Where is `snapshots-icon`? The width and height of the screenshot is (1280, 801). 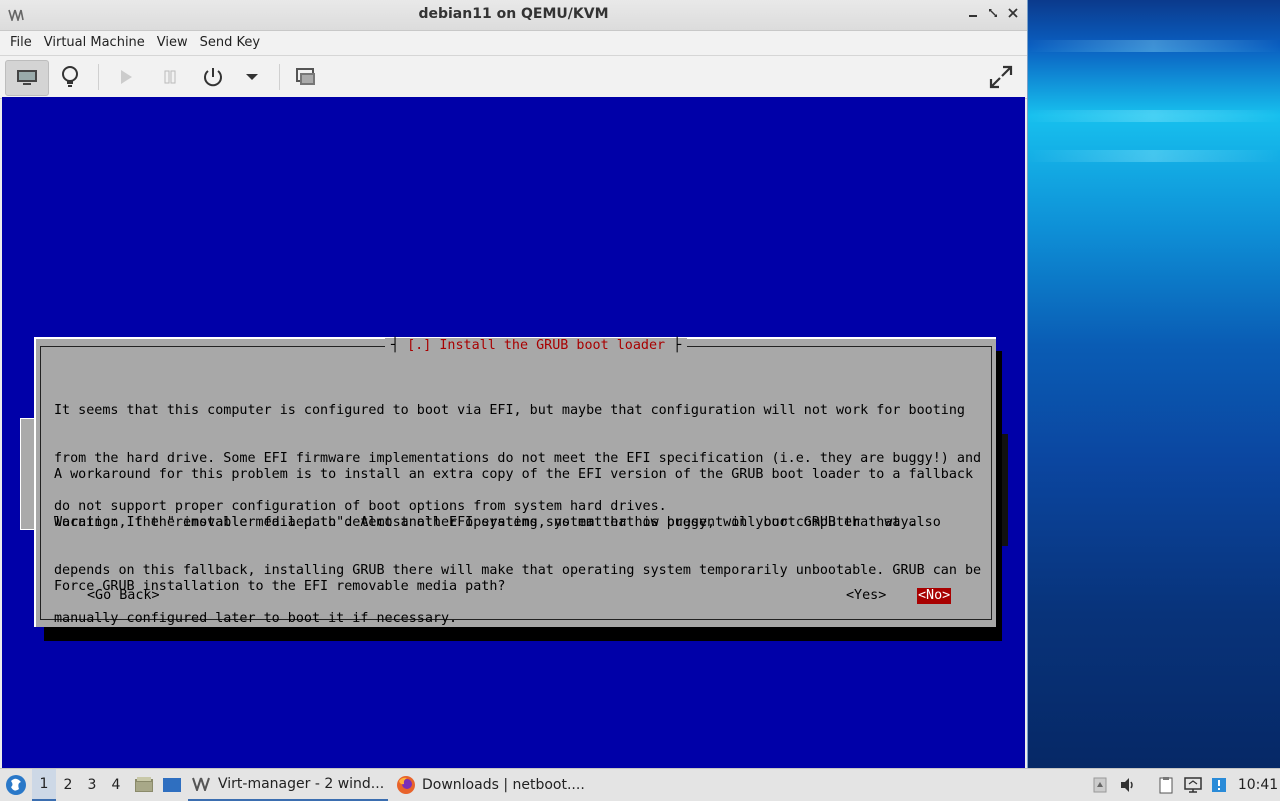 snapshots-icon is located at coordinates (305, 76).